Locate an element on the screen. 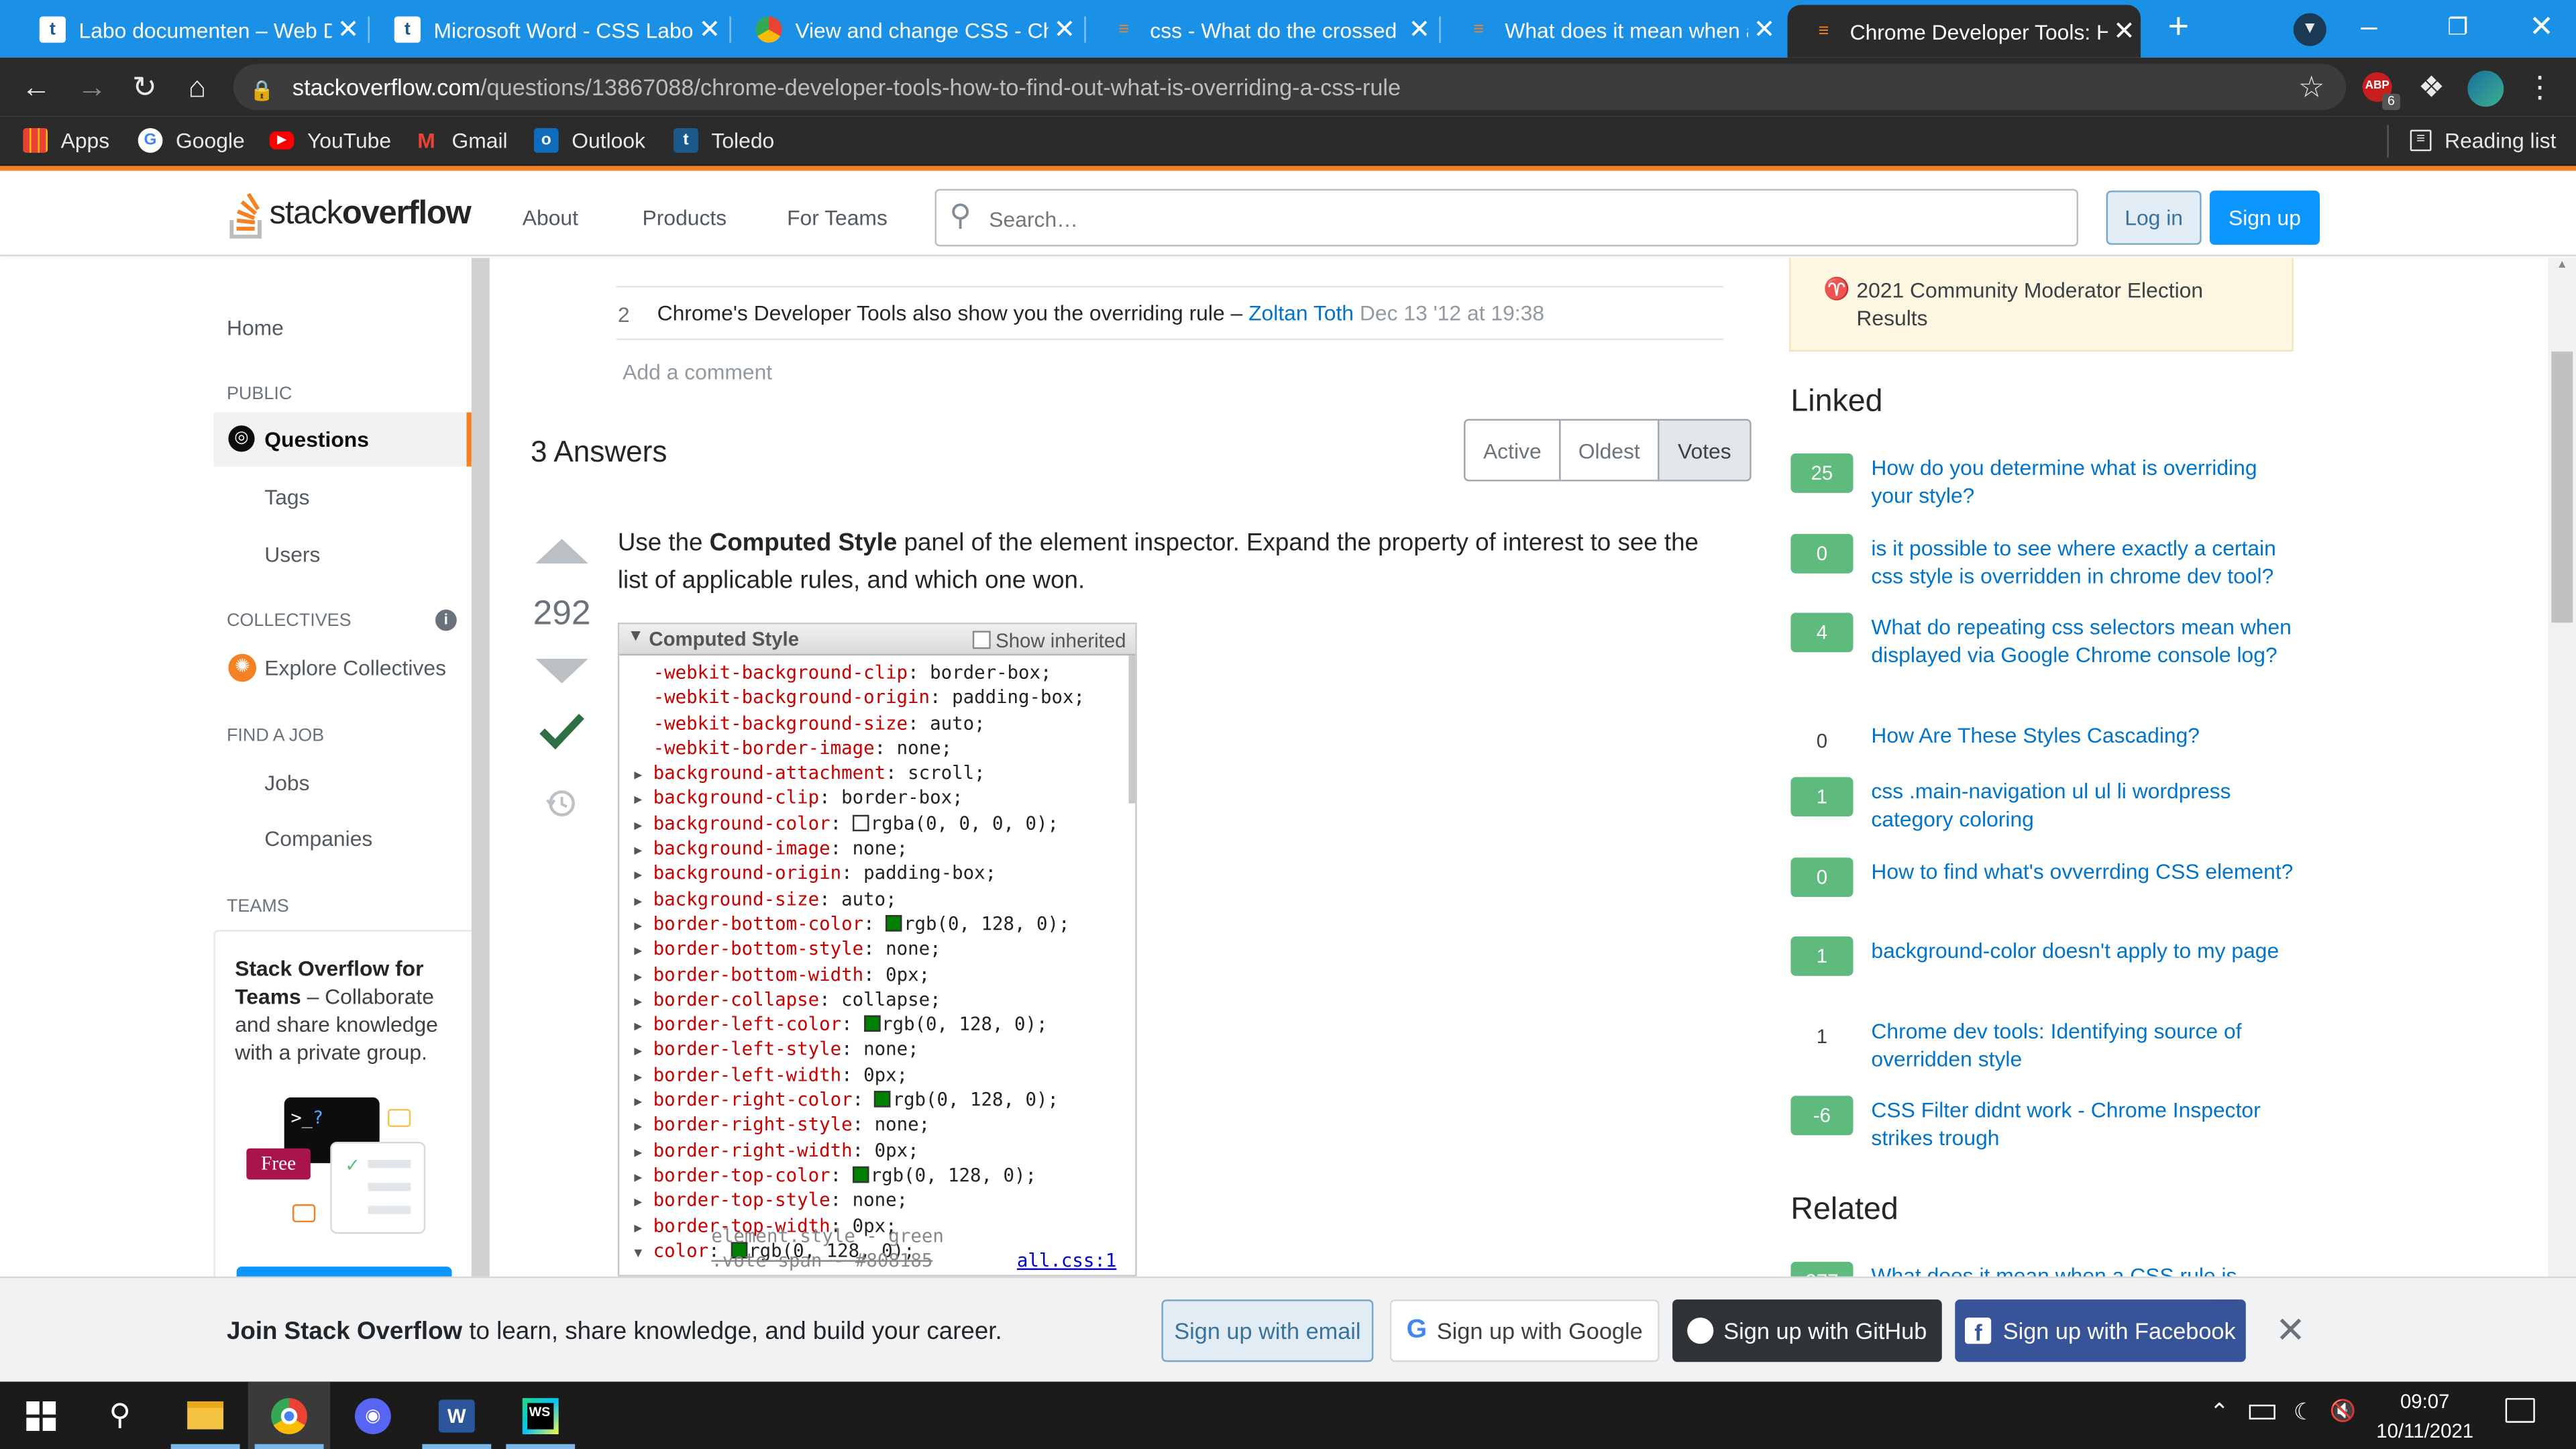 The height and width of the screenshot is (1449, 2576). bookmark-apps: Apps is located at coordinates (66, 140).